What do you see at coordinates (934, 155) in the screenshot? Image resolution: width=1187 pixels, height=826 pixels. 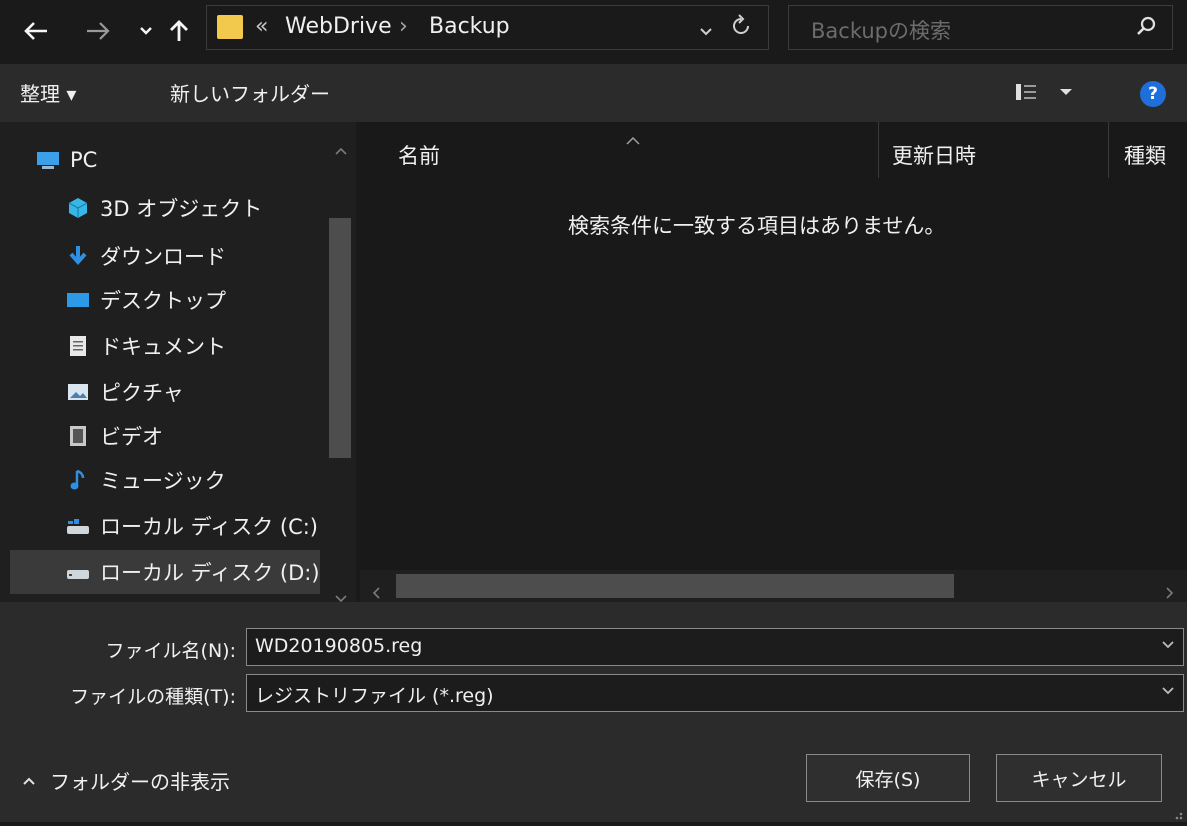 I see `column-header-modified: 更新日時` at bounding box center [934, 155].